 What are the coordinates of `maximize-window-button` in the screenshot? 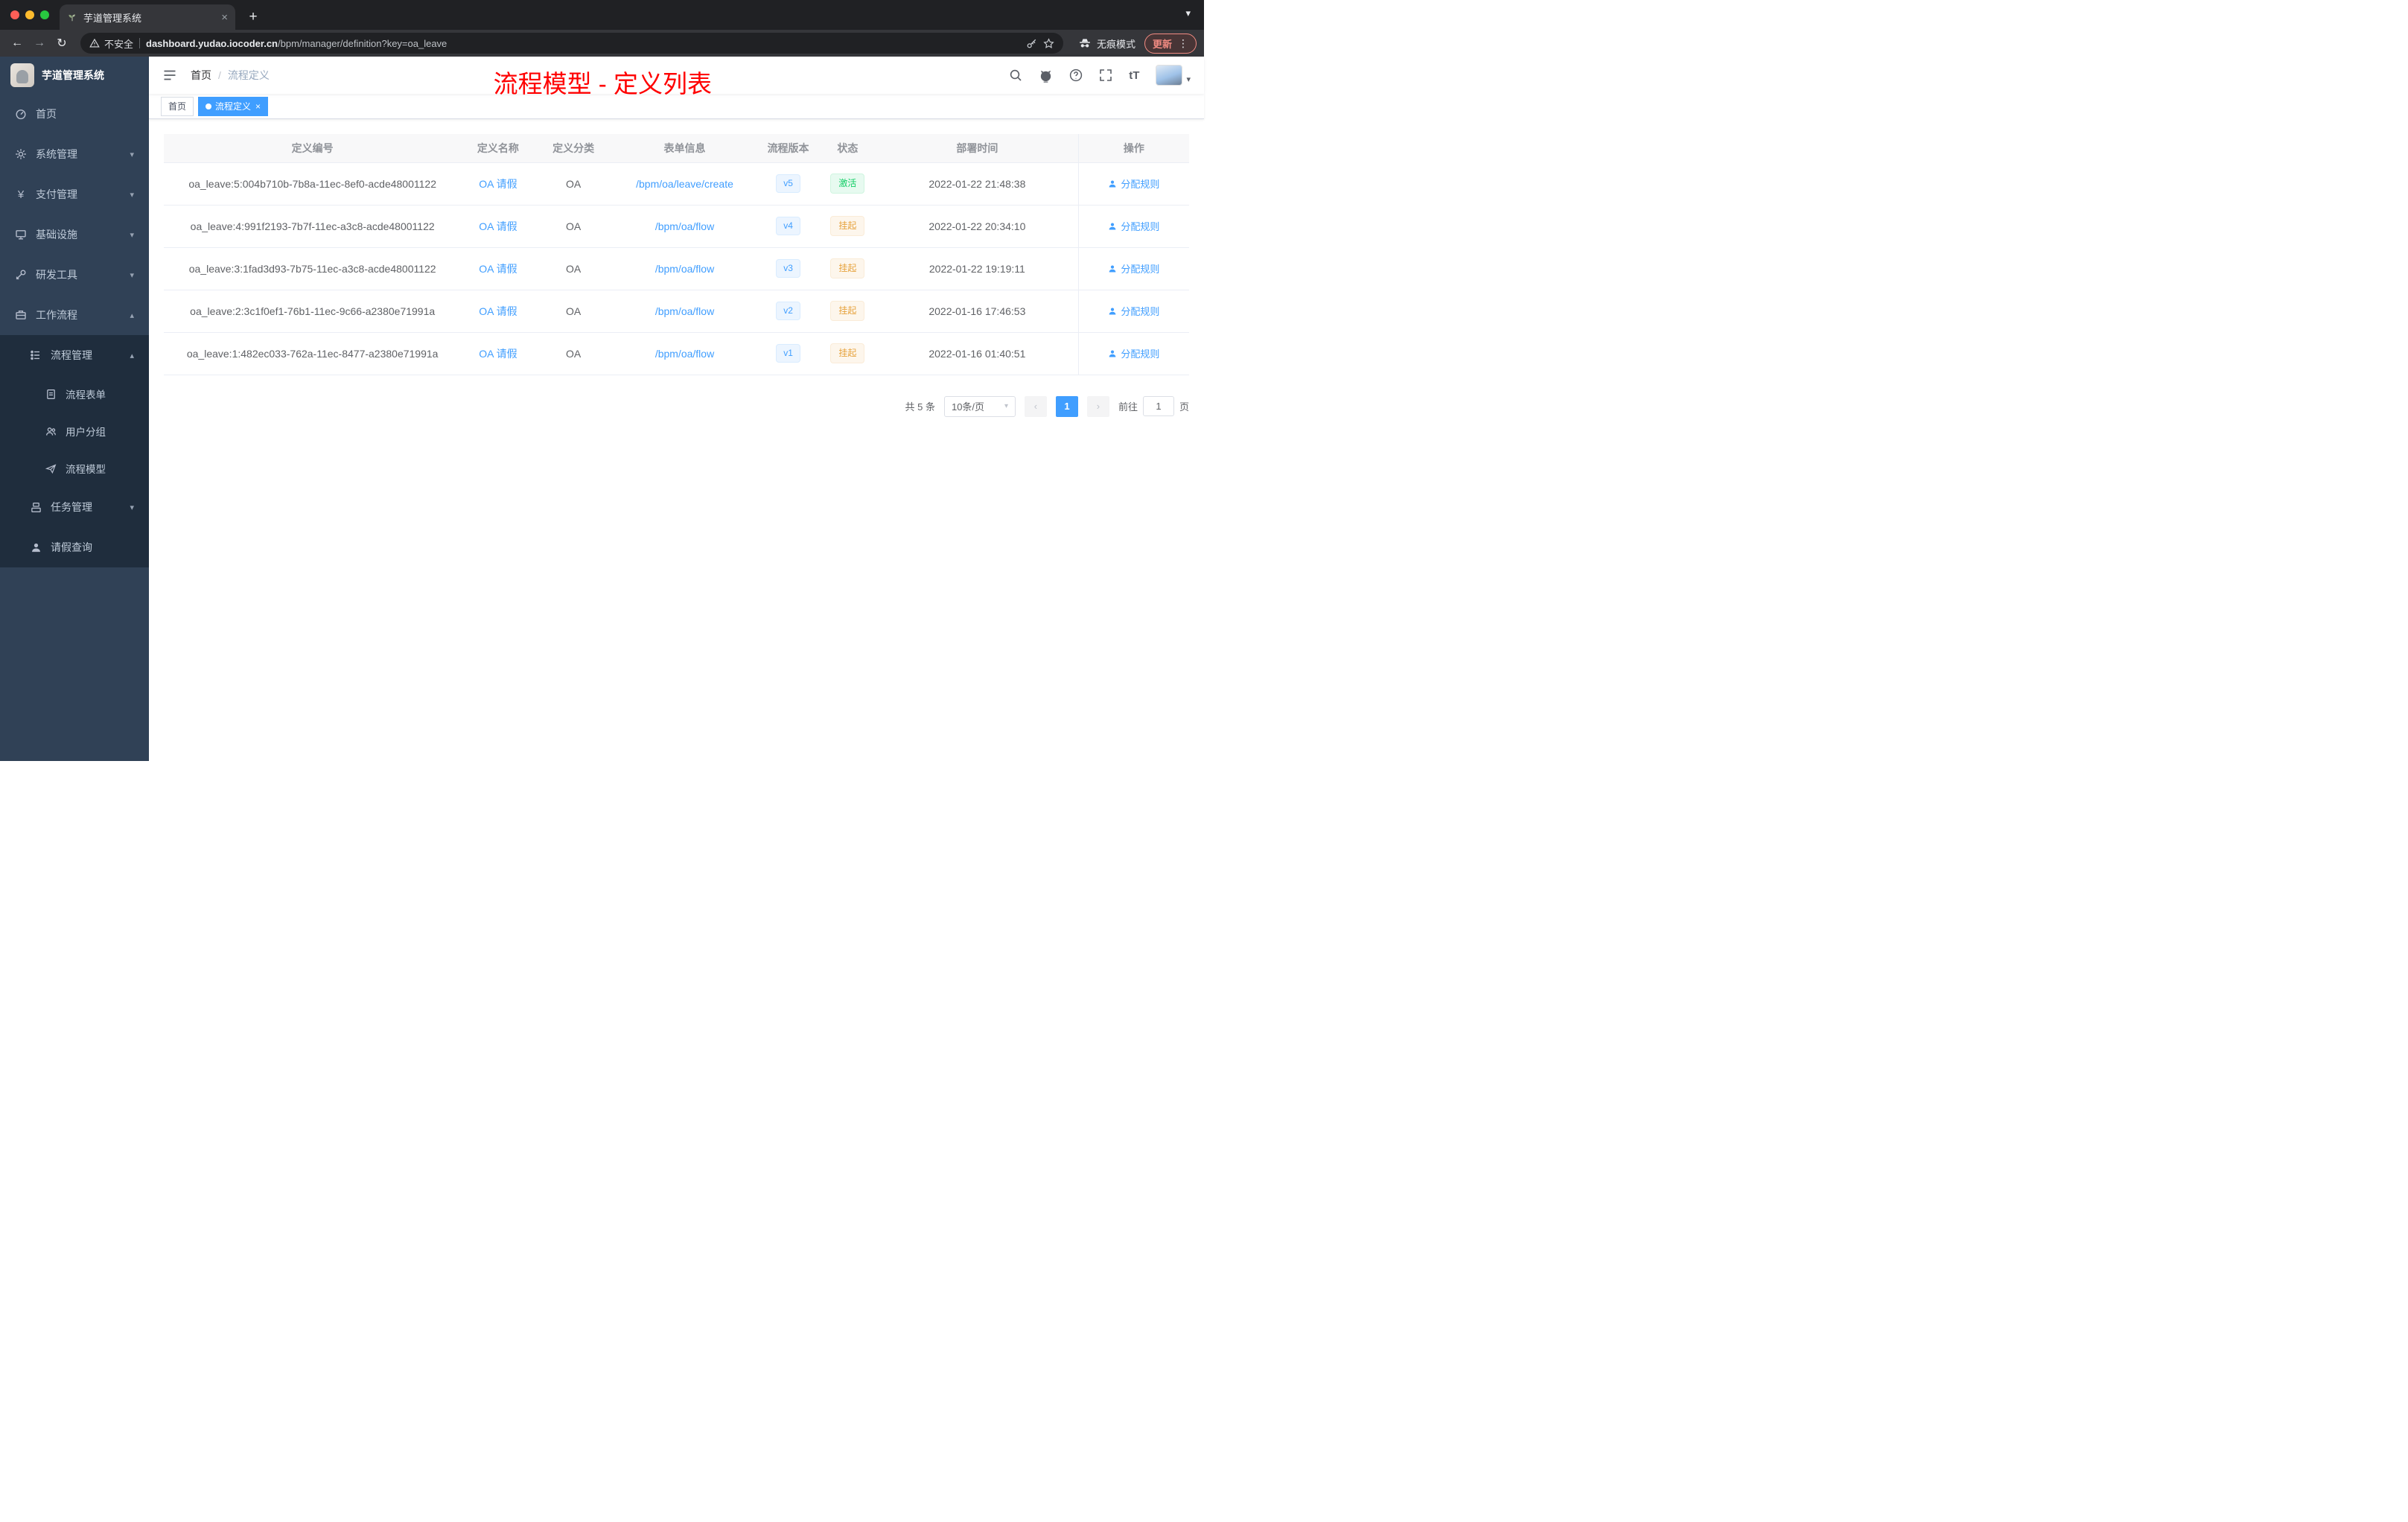 It's located at (44, 14).